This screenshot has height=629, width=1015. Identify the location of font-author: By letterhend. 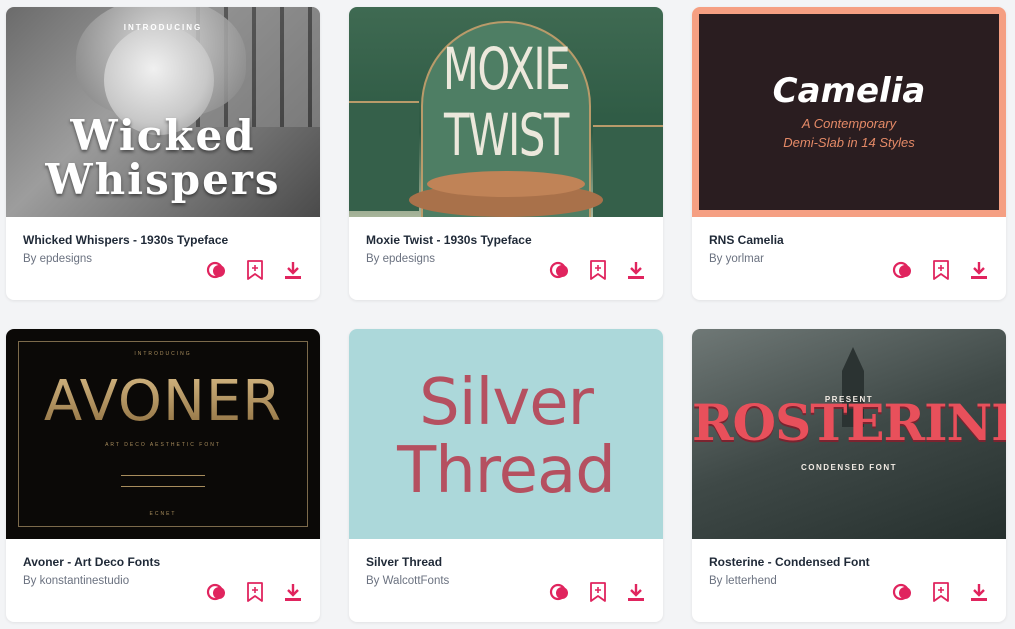
(743, 581).